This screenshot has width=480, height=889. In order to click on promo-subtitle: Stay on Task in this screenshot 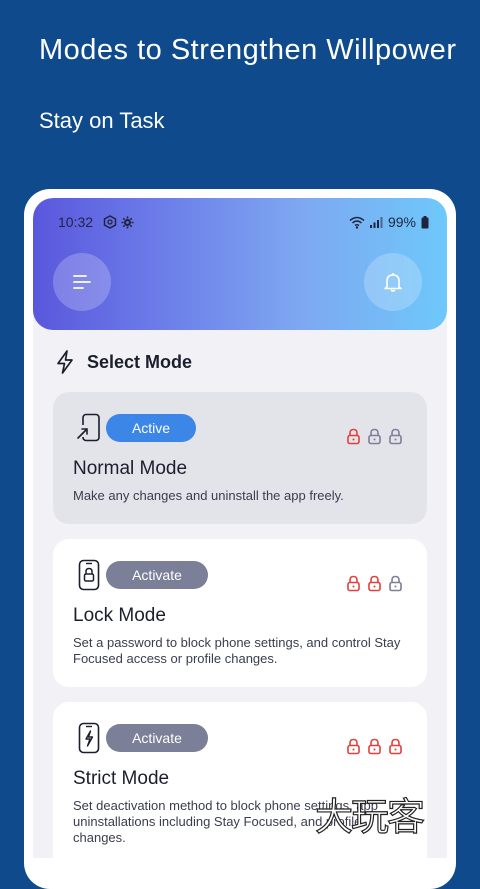, I will do `click(102, 120)`.